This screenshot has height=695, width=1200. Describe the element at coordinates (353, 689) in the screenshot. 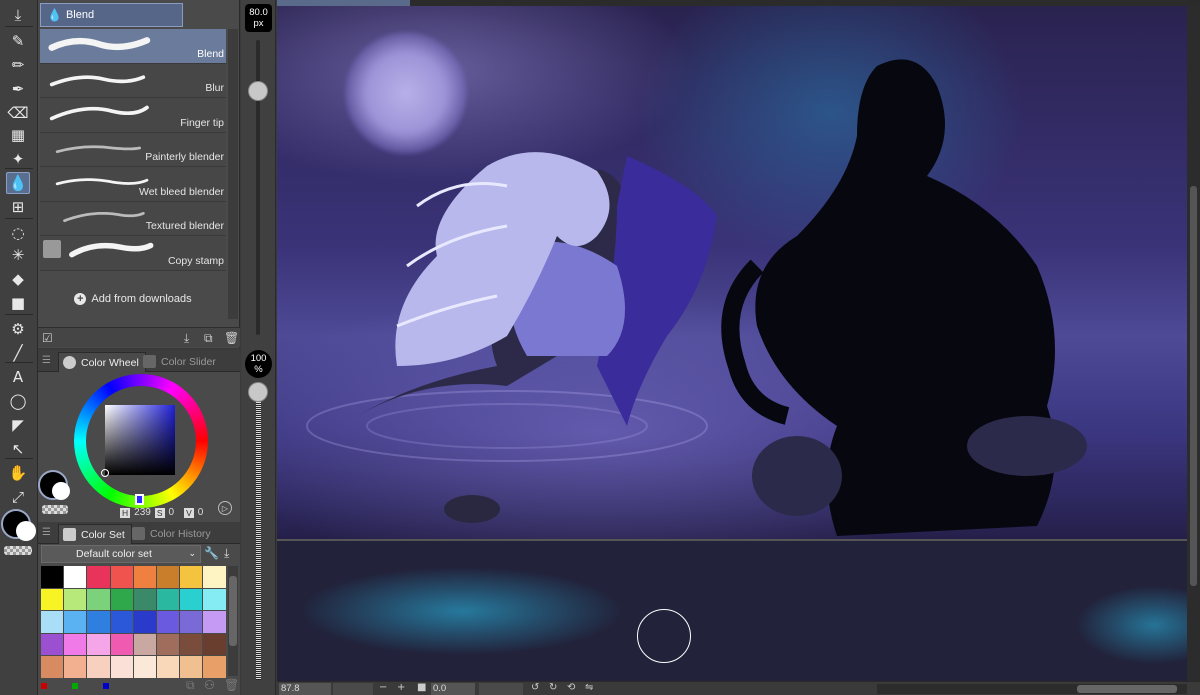

I see `zoom-slider` at that location.